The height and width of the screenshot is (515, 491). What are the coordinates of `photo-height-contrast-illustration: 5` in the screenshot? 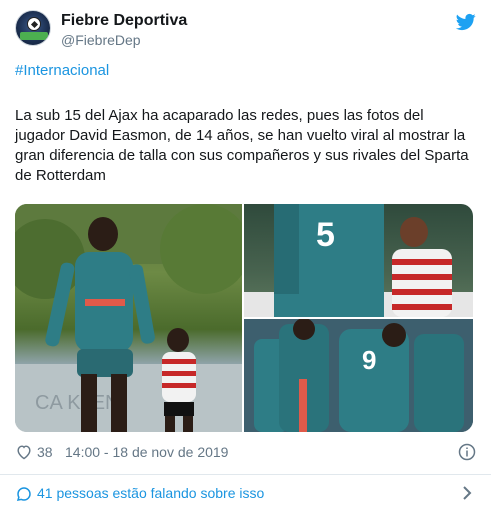 It's located at (358, 260).